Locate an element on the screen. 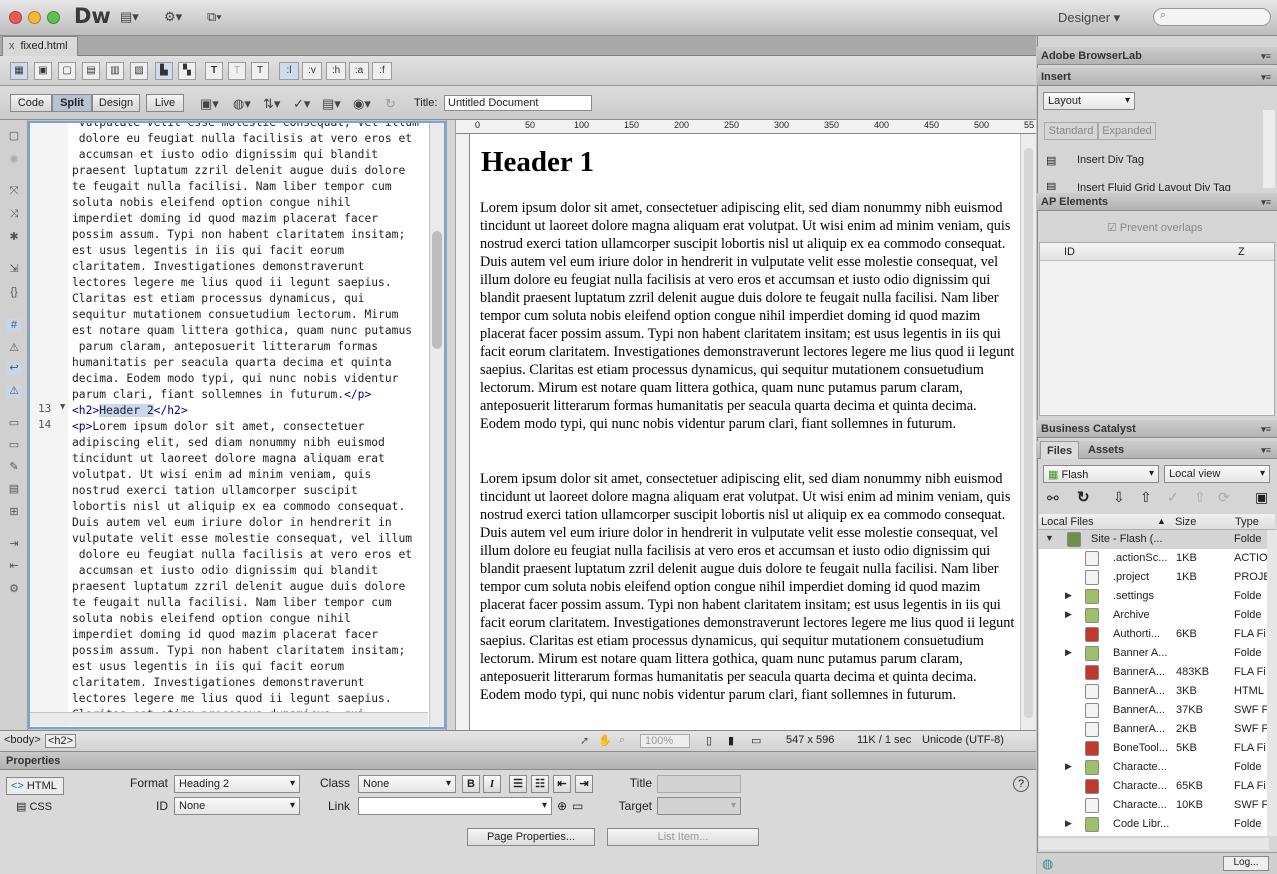  tag-button-f: :f is located at coordinates (382, 71).